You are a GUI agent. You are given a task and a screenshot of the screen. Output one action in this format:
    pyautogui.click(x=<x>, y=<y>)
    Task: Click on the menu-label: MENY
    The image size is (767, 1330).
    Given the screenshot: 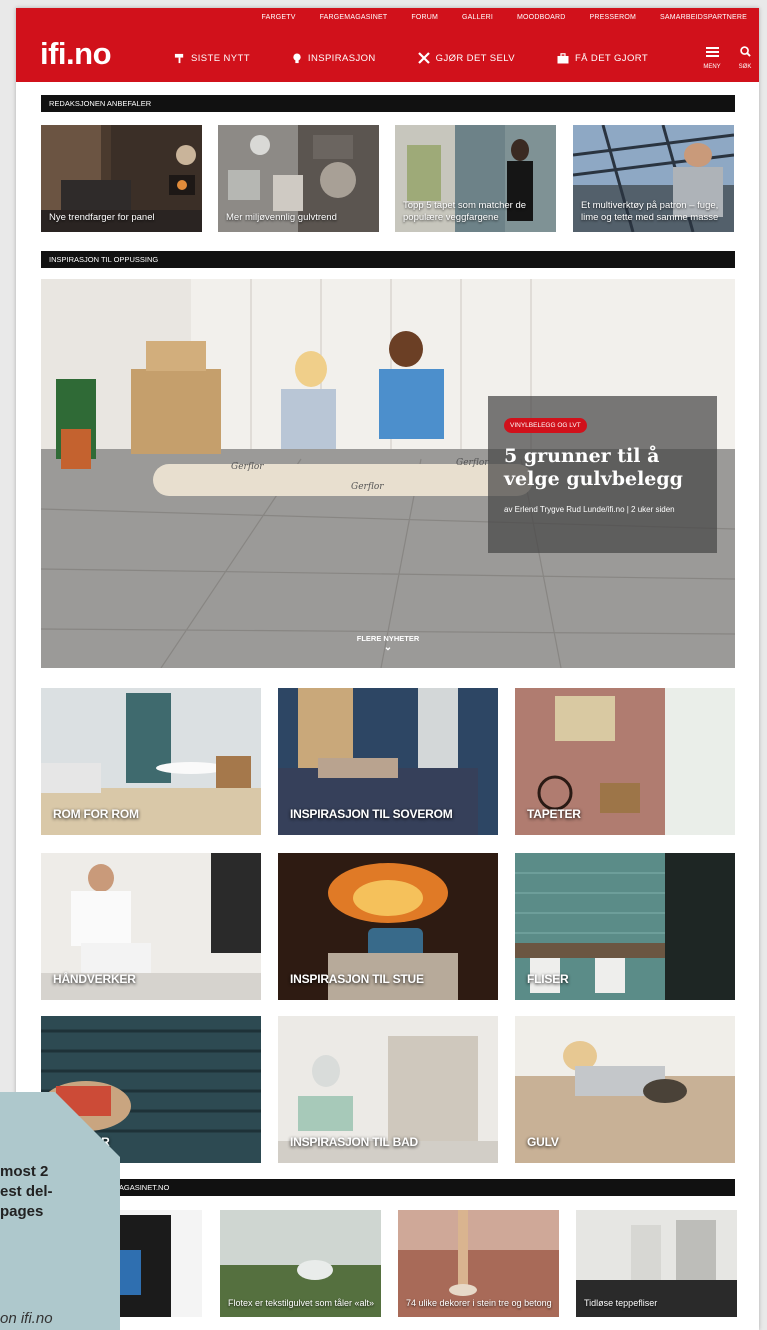 What is the action you would take?
    pyautogui.click(x=712, y=67)
    